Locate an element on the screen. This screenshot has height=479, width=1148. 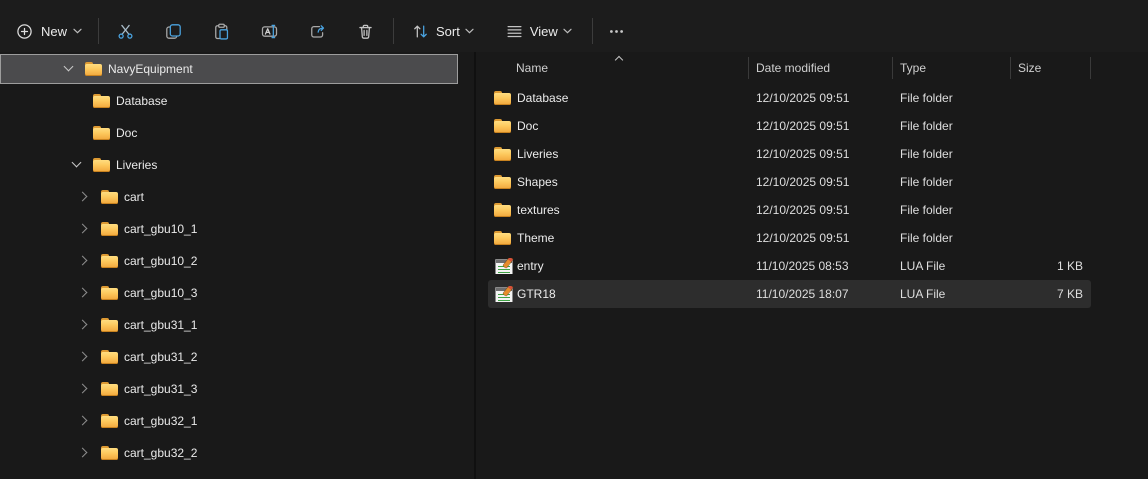
file-size: 1 KB is located at coordinates (1069, 266).